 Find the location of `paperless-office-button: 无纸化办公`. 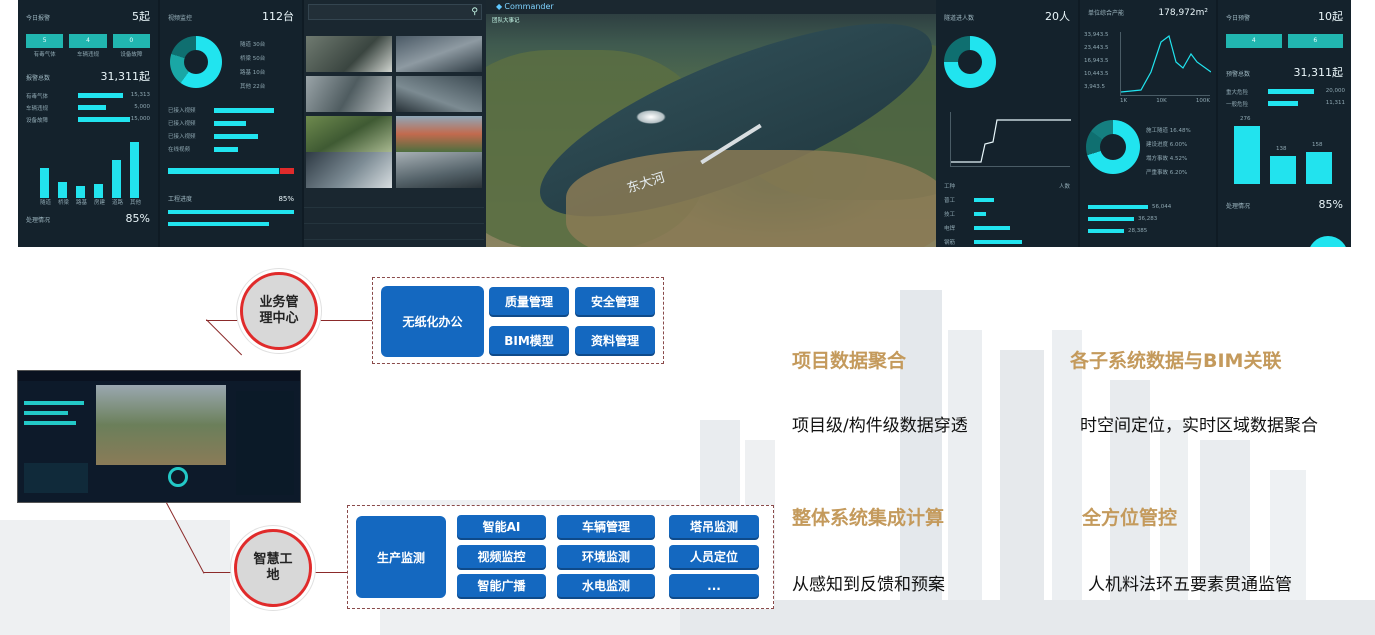

paperless-office-button: 无纸化办公 is located at coordinates (432, 321).